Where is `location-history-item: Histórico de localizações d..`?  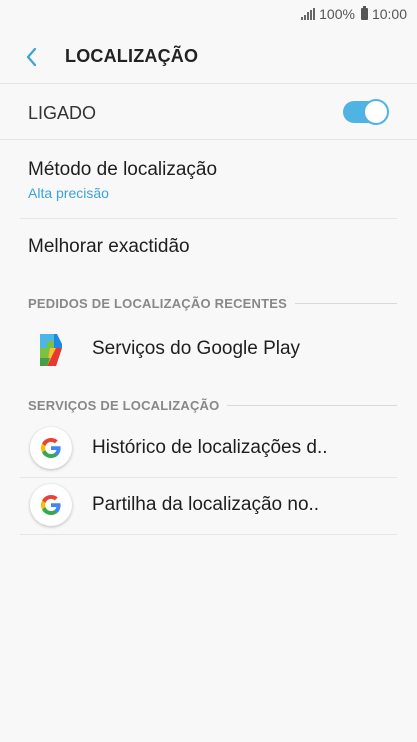 location-history-item: Histórico de localizações d.. is located at coordinates (208, 449).